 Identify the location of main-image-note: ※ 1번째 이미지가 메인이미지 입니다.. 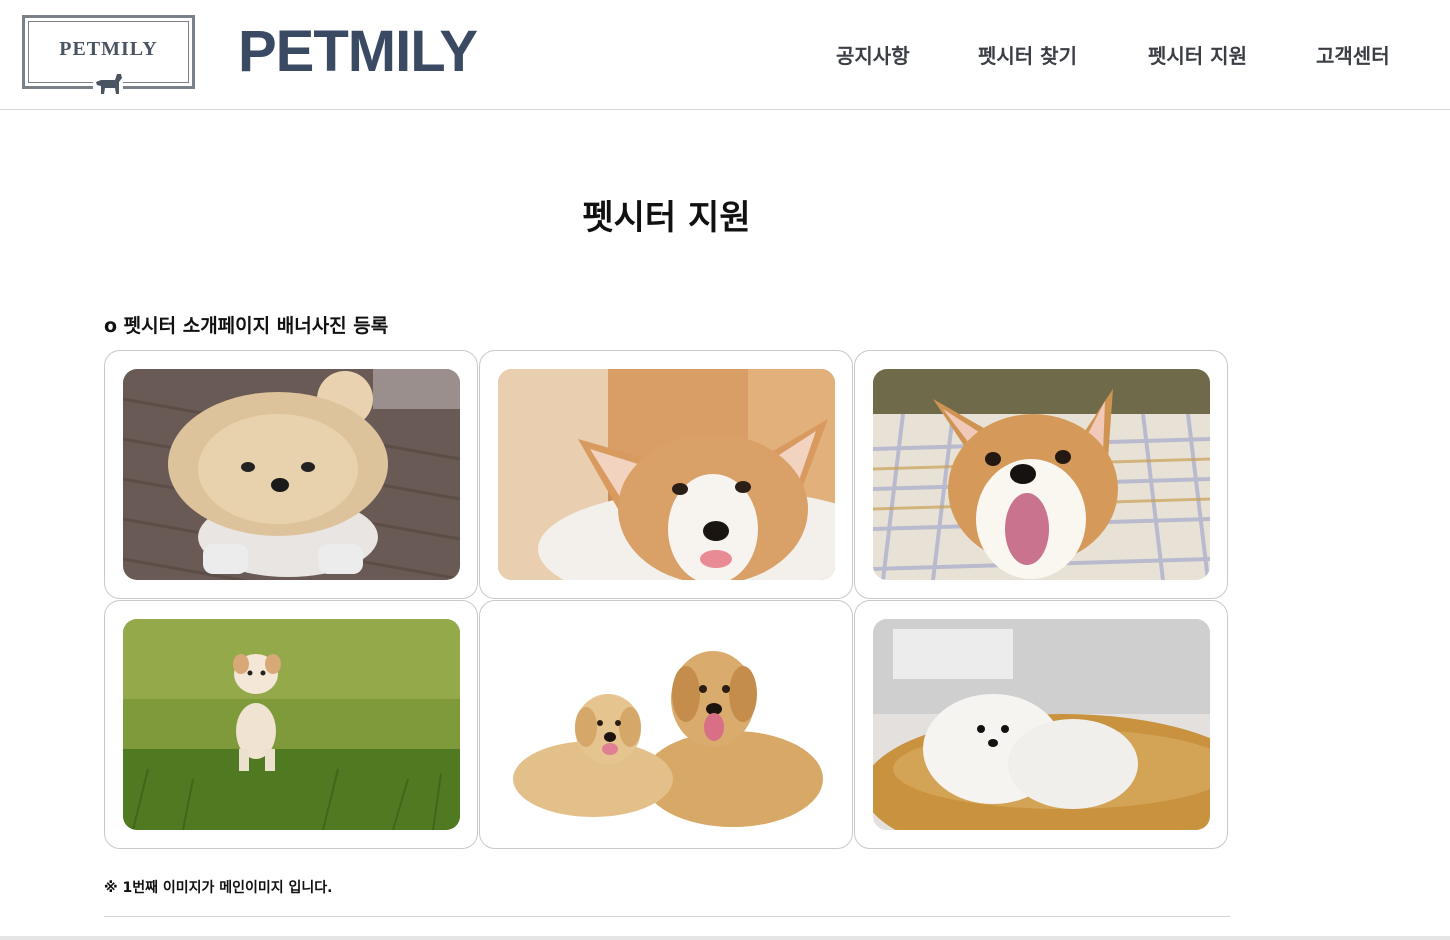
(218, 888).